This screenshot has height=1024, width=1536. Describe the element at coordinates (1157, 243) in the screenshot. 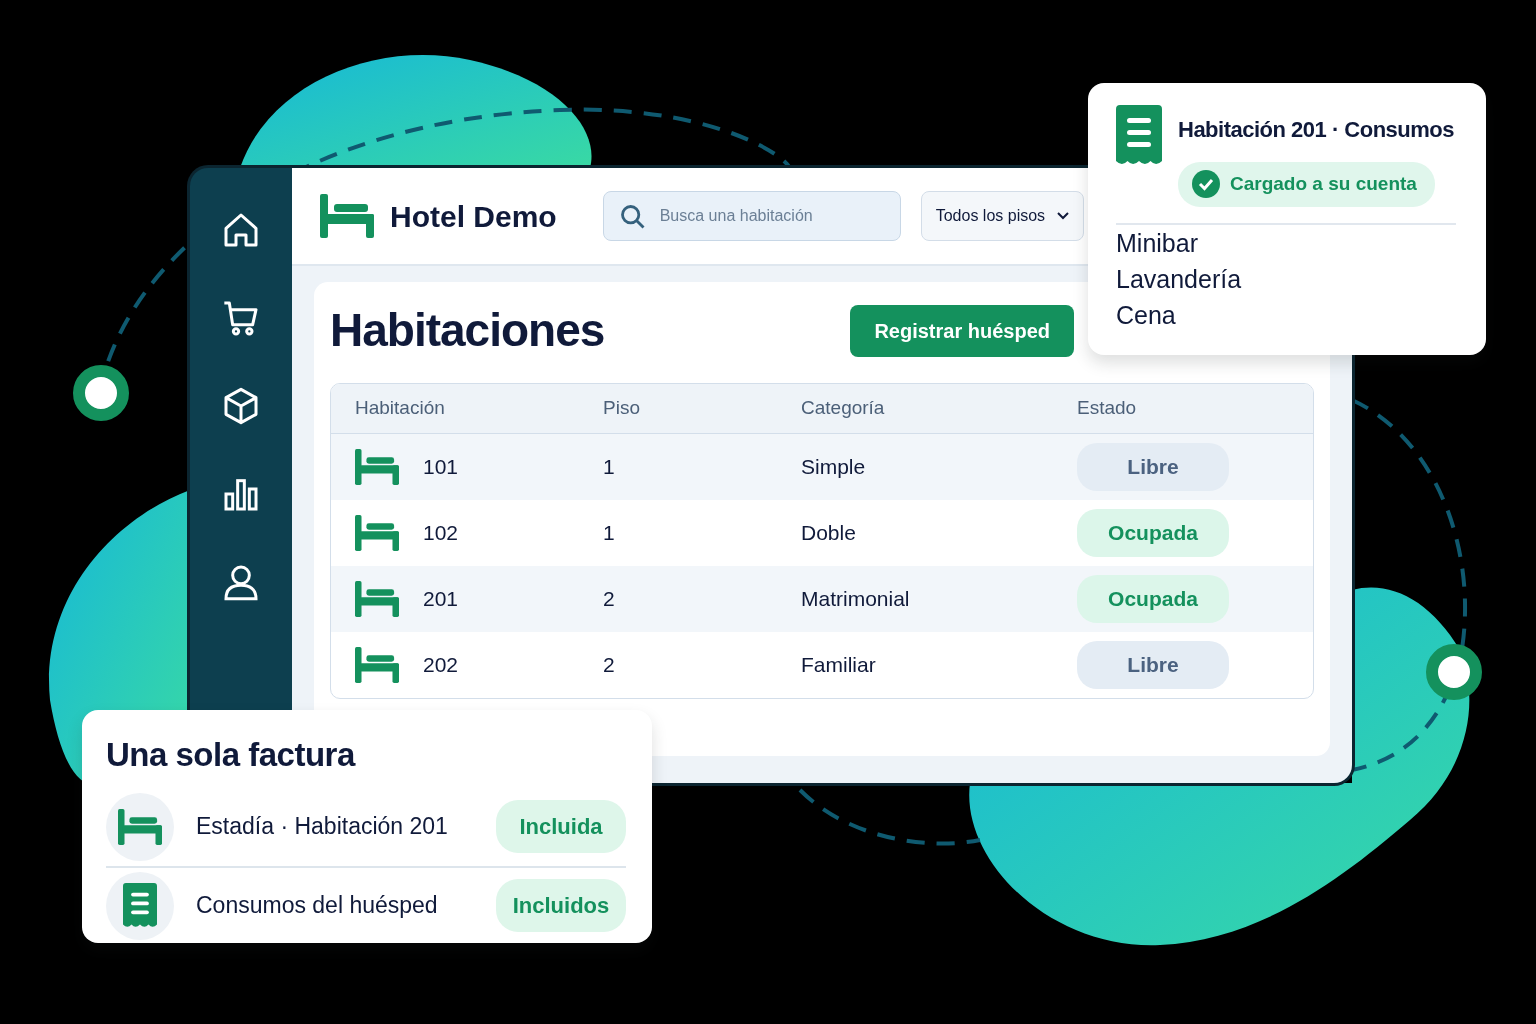

I see `list-item: Minibar` at that location.